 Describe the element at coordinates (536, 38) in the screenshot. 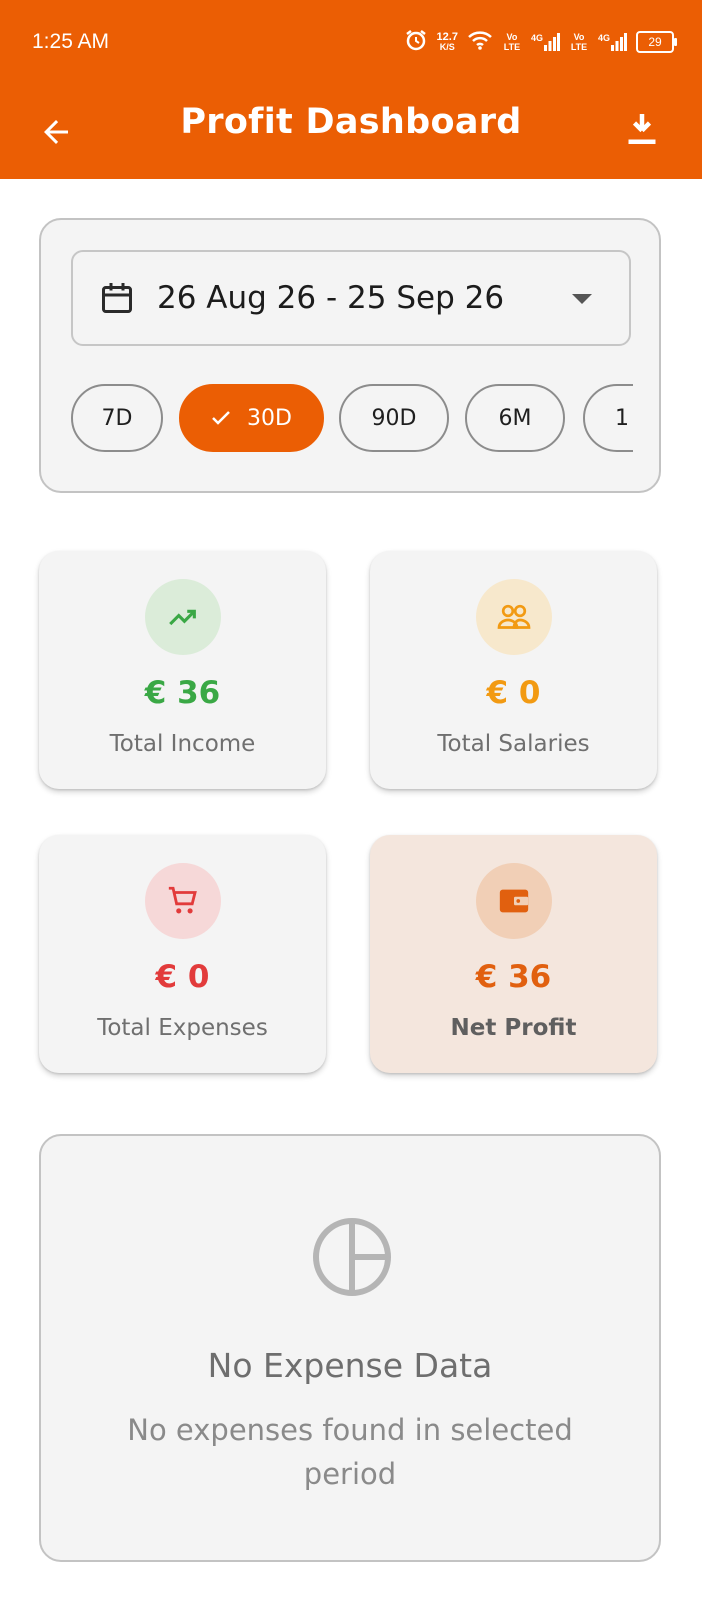

I see `sim1-network: 4G` at that location.